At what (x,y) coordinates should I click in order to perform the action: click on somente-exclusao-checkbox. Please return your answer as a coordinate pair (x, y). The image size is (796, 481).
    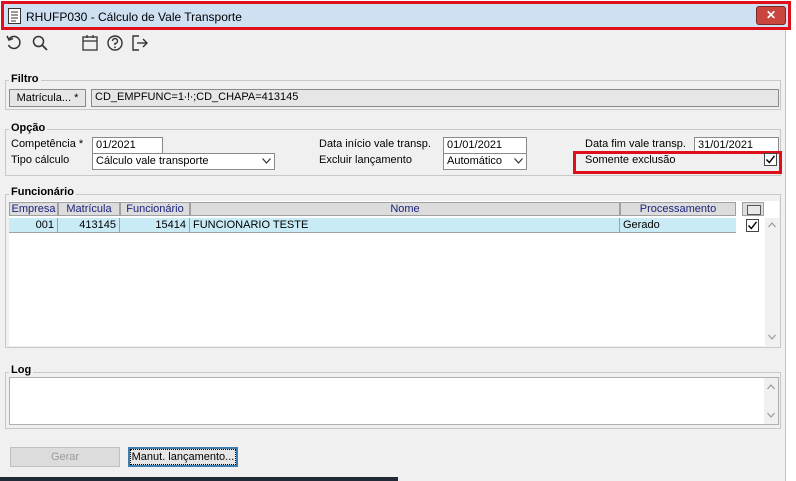
    Looking at the image, I should click on (770, 159).